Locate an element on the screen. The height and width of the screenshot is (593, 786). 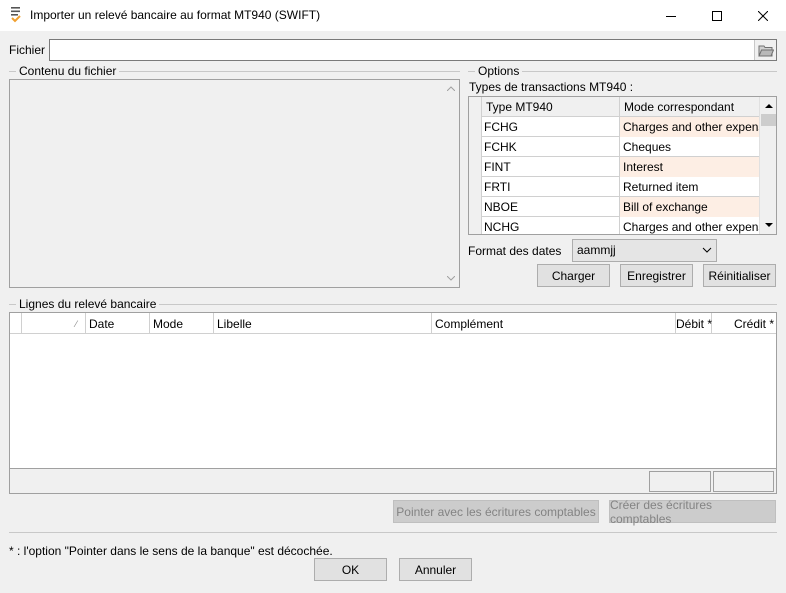
grid-cell-mode: Cheques is located at coordinates (689, 147).